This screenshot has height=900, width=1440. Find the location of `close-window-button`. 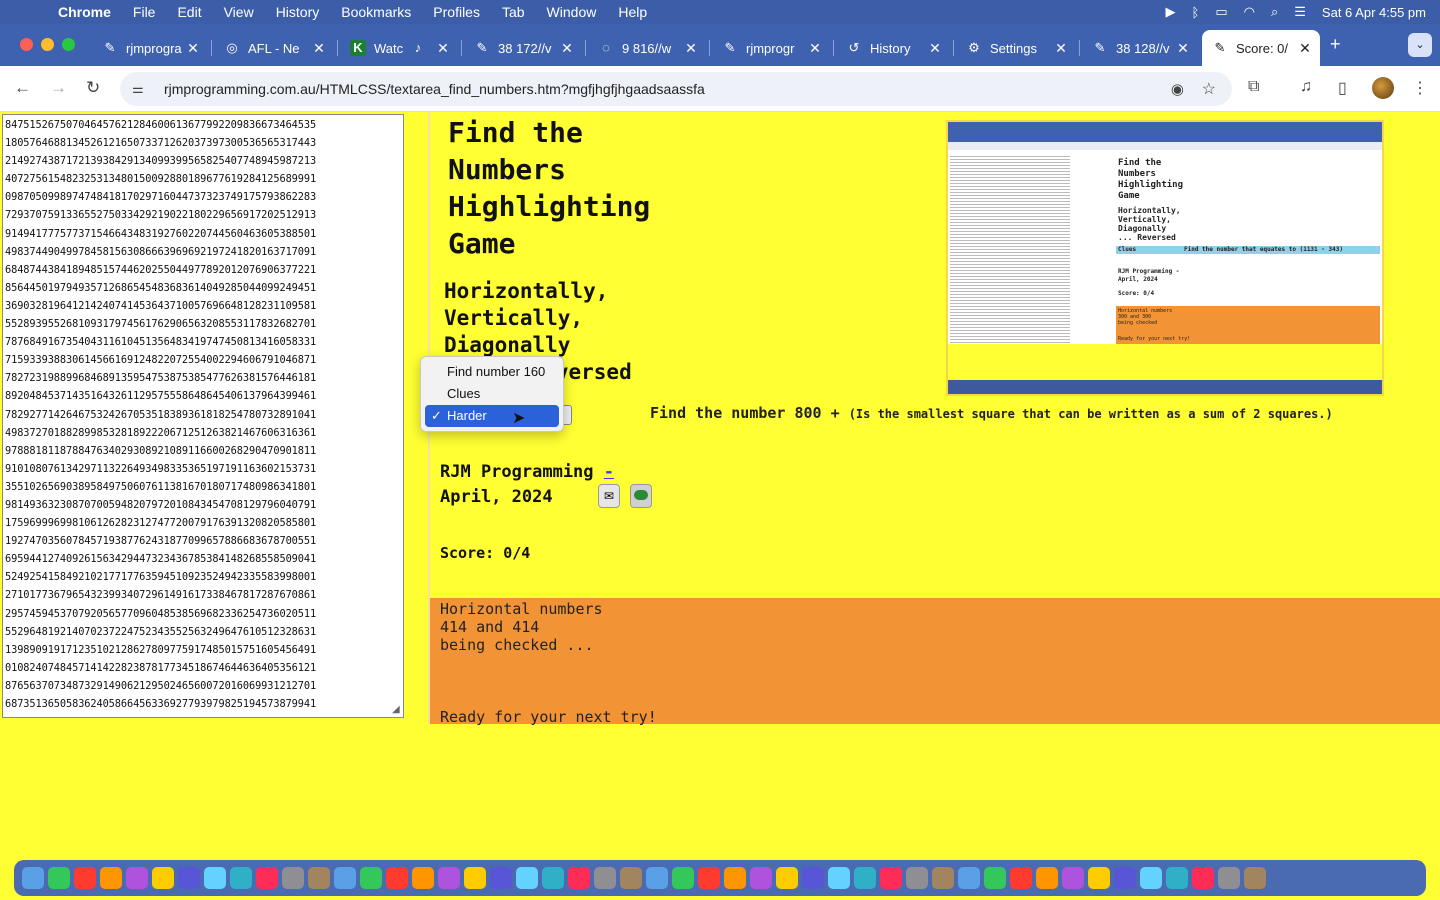

close-window-button is located at coordinates (26, 44).